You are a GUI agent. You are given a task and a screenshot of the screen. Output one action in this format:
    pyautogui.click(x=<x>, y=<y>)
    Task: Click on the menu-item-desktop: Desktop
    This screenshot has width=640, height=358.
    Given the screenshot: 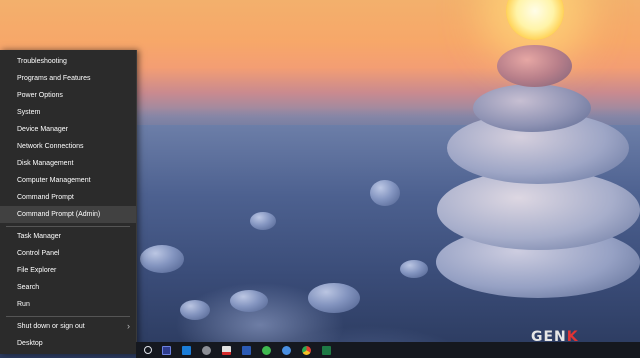 What is the action you would take?
    pyautogui.click(x=68, y=343)
    